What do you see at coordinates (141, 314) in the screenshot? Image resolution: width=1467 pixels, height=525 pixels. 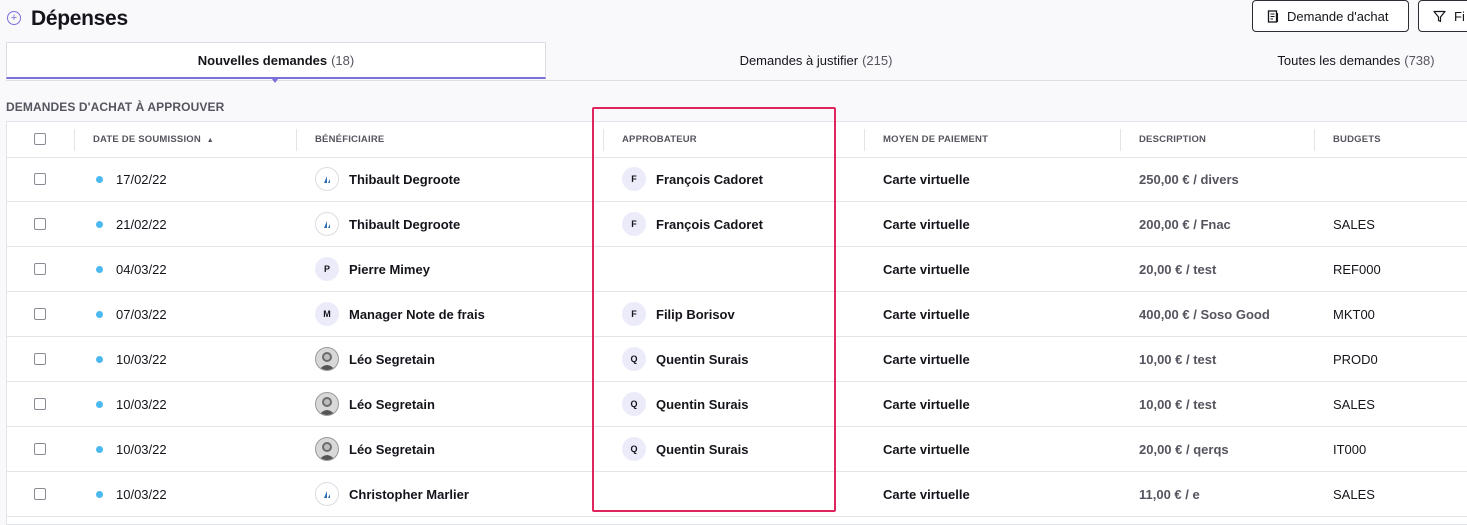 I see `submission-date: 07/03/22` at bounding box center [141, 314].